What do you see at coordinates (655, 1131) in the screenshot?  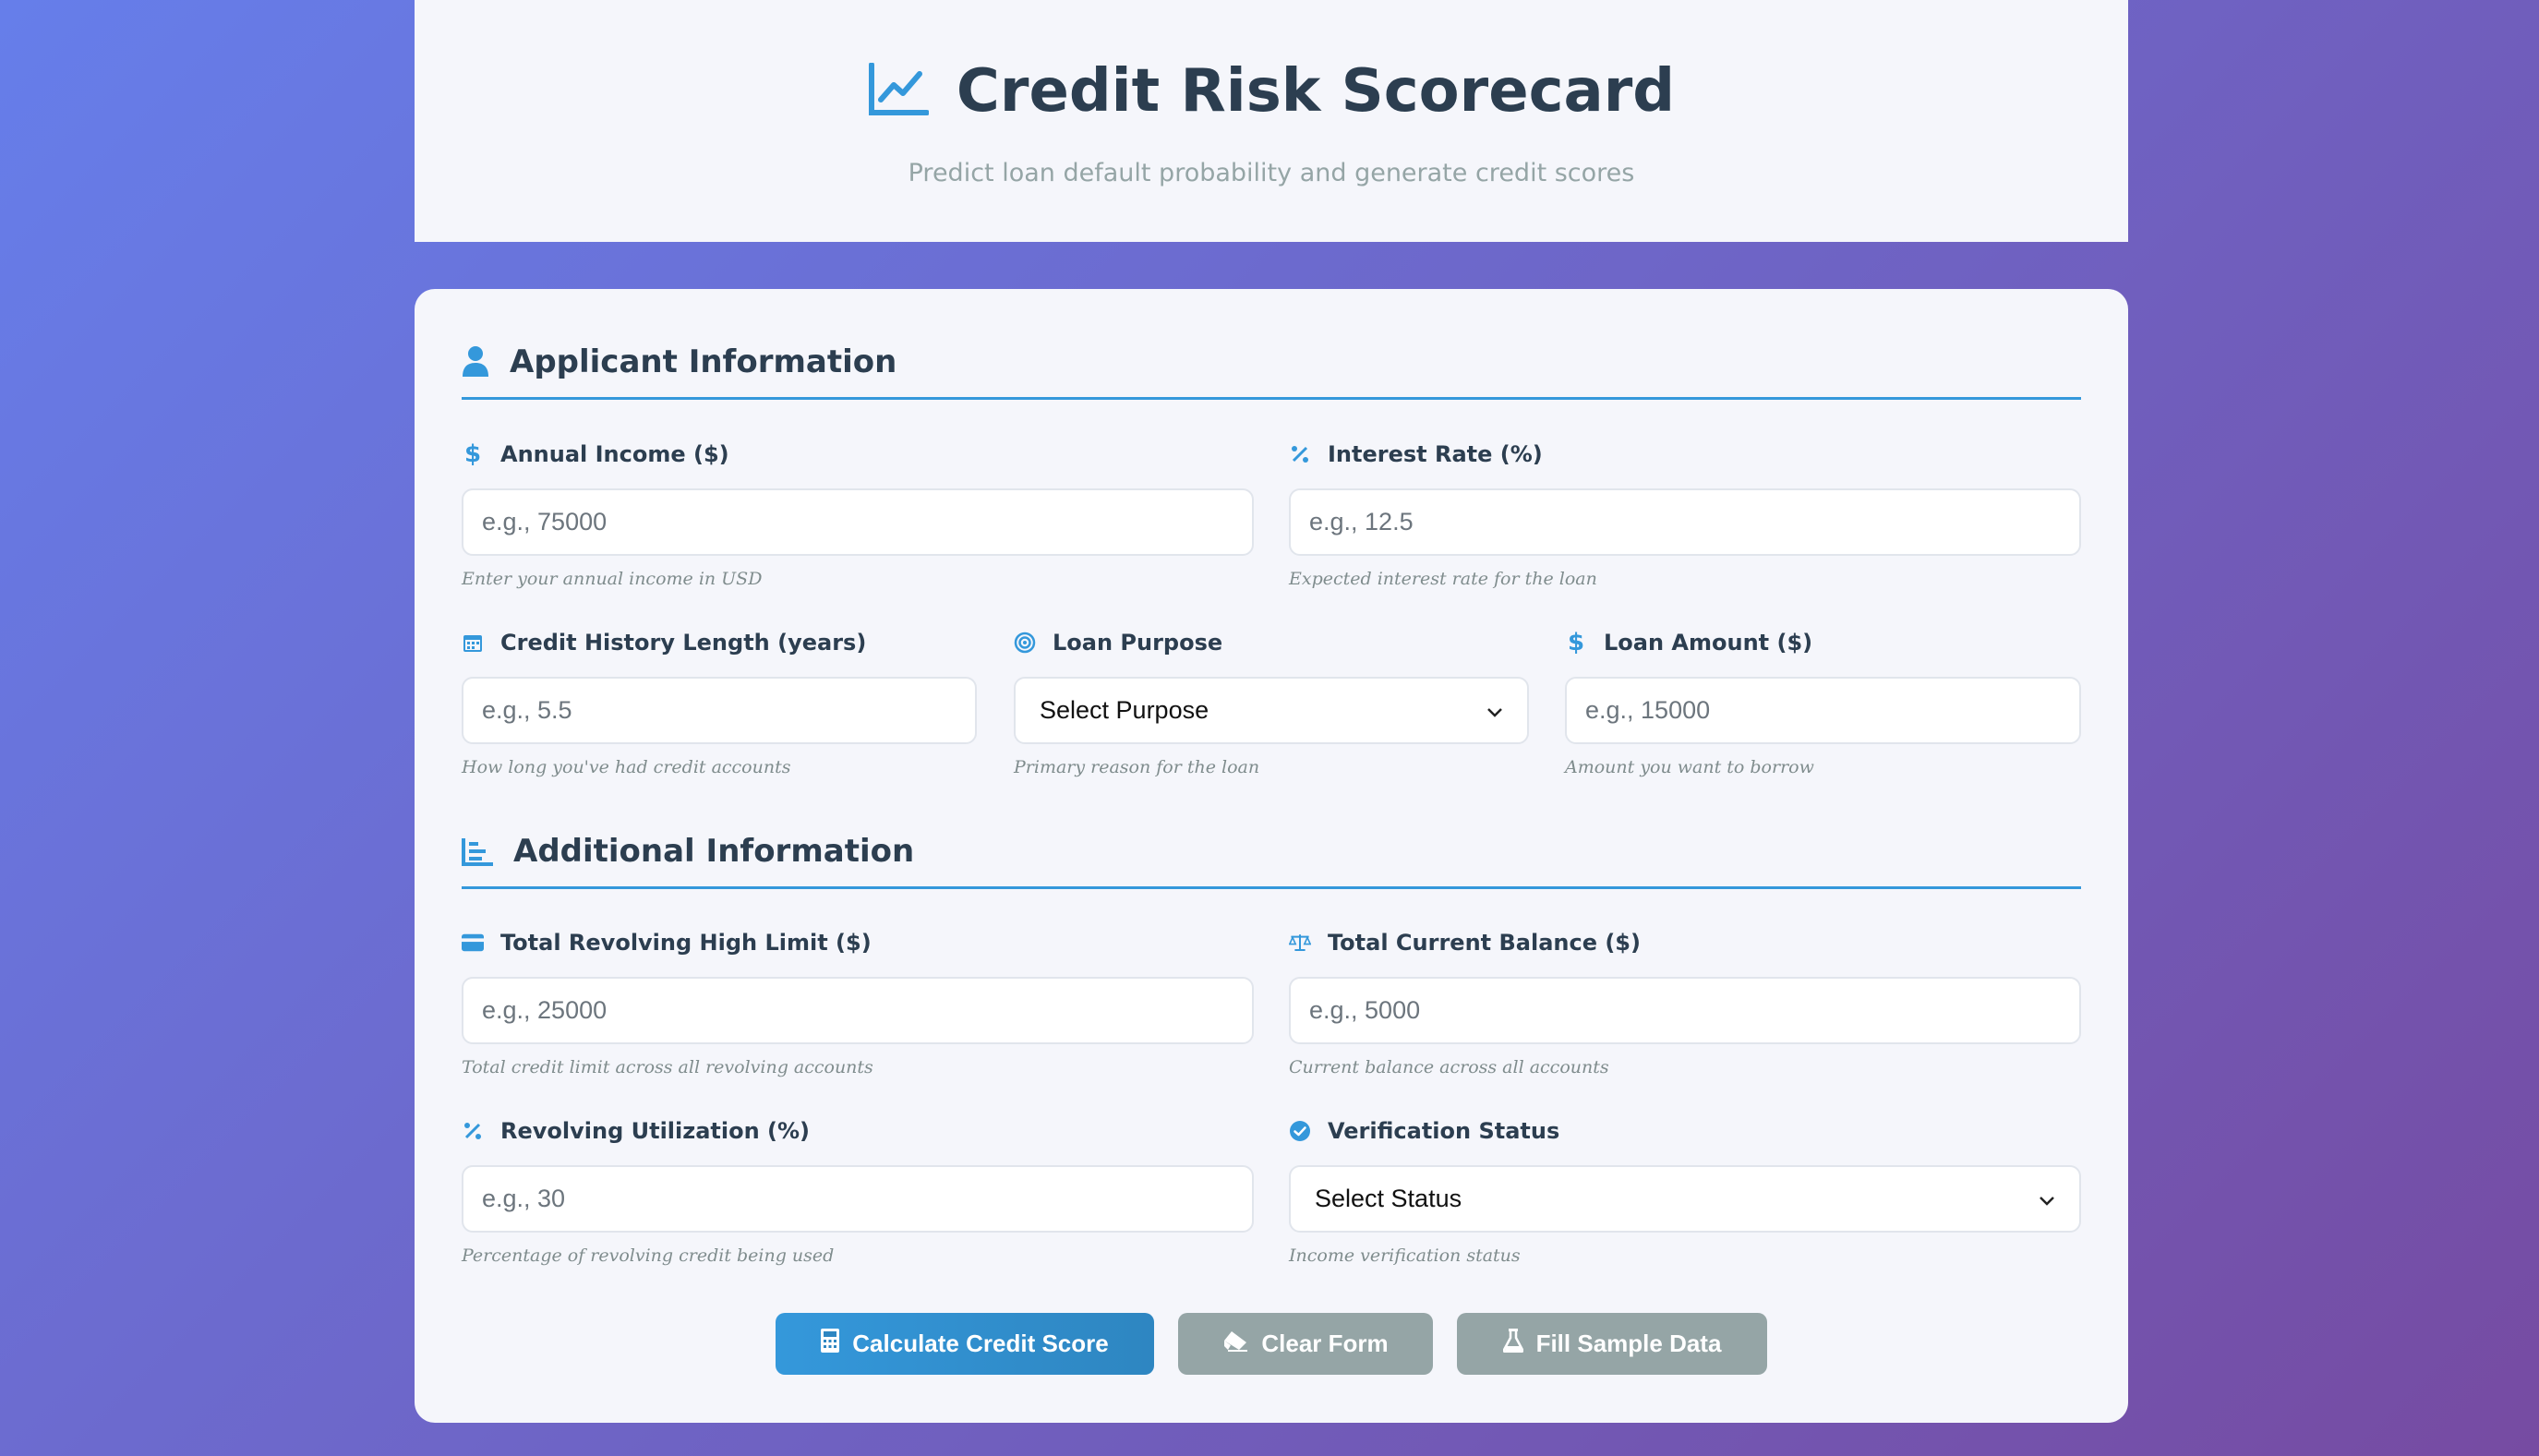 I see `revolving-util-label: Revolving Utilization (%)` at bounding box center [655, 1131].